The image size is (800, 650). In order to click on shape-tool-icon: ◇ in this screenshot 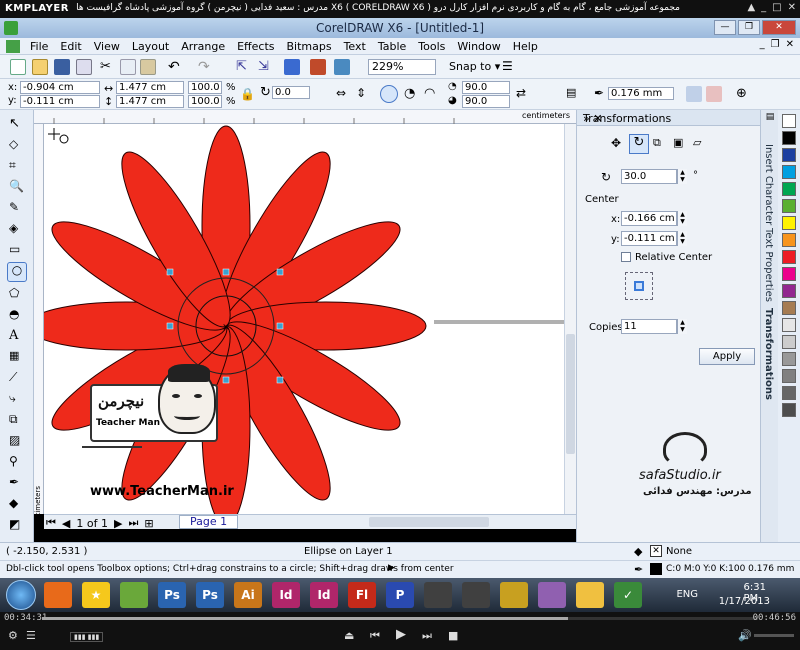, I will do `click(17, 145)`.